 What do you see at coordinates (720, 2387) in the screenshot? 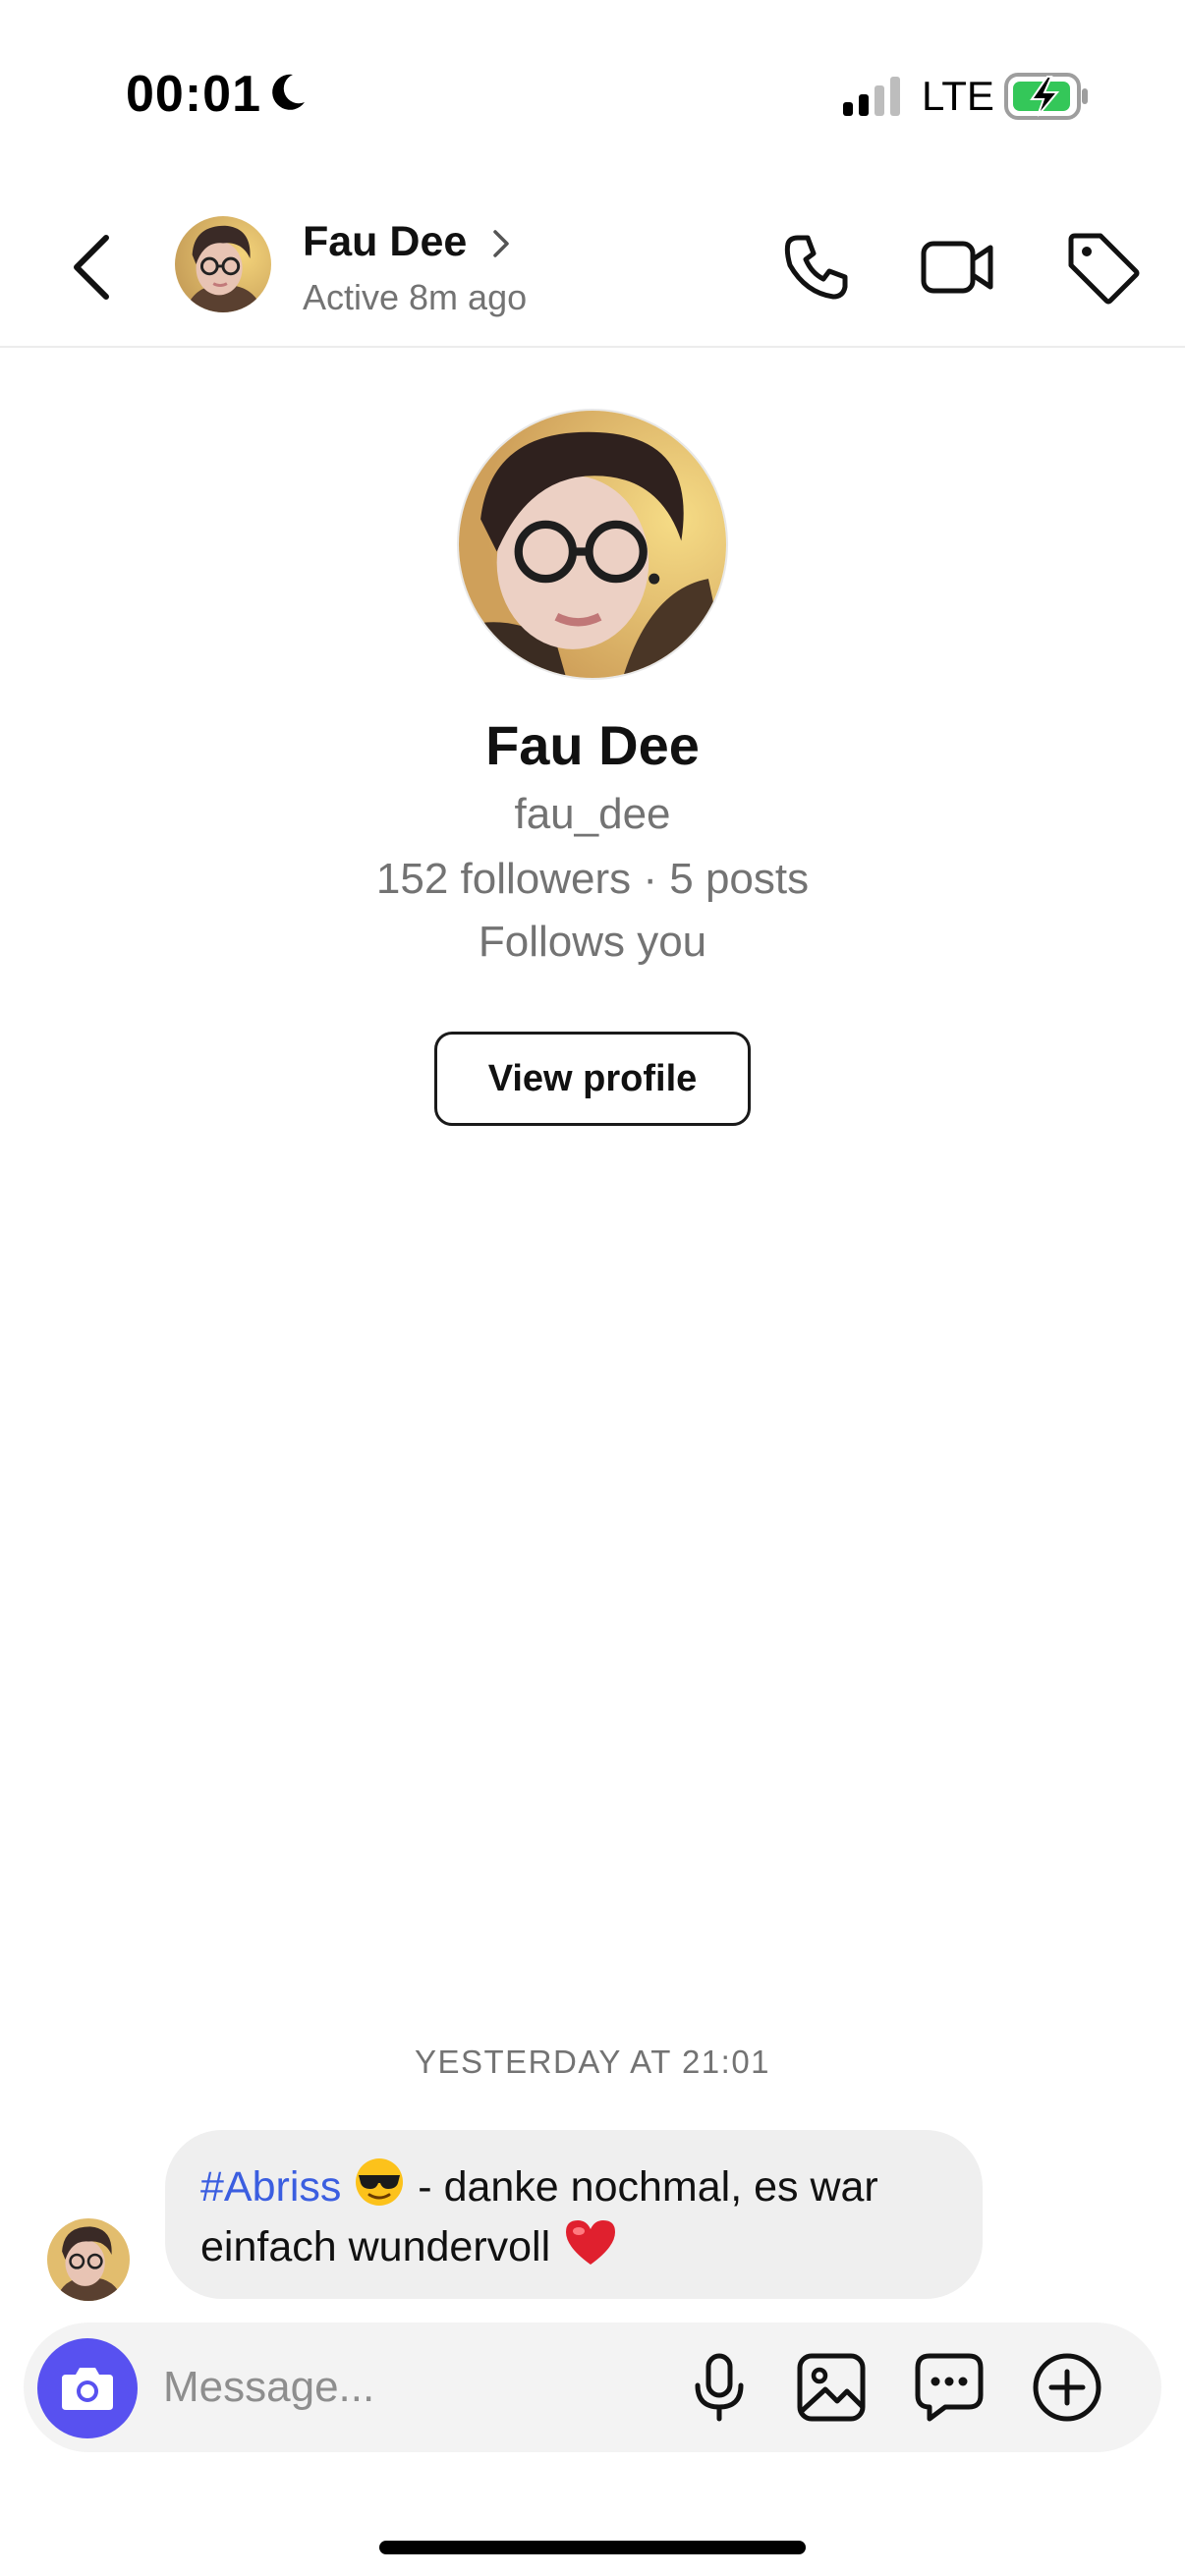
I see `microphone-icon` at bounding box center [720, 2387].